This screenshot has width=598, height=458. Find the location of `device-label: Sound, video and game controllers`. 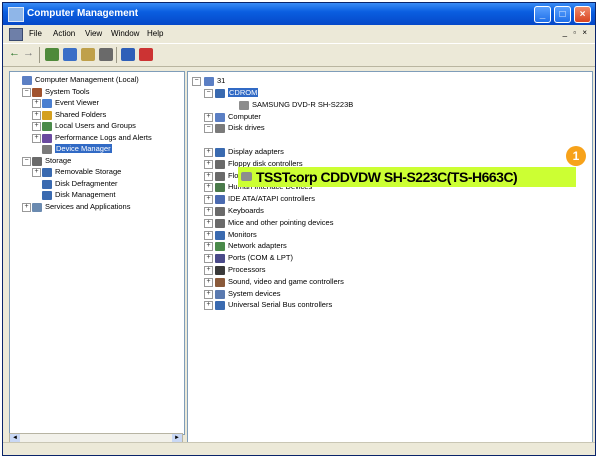

device-label: Sound, video and game controllers is located at coordinates (286, 281).